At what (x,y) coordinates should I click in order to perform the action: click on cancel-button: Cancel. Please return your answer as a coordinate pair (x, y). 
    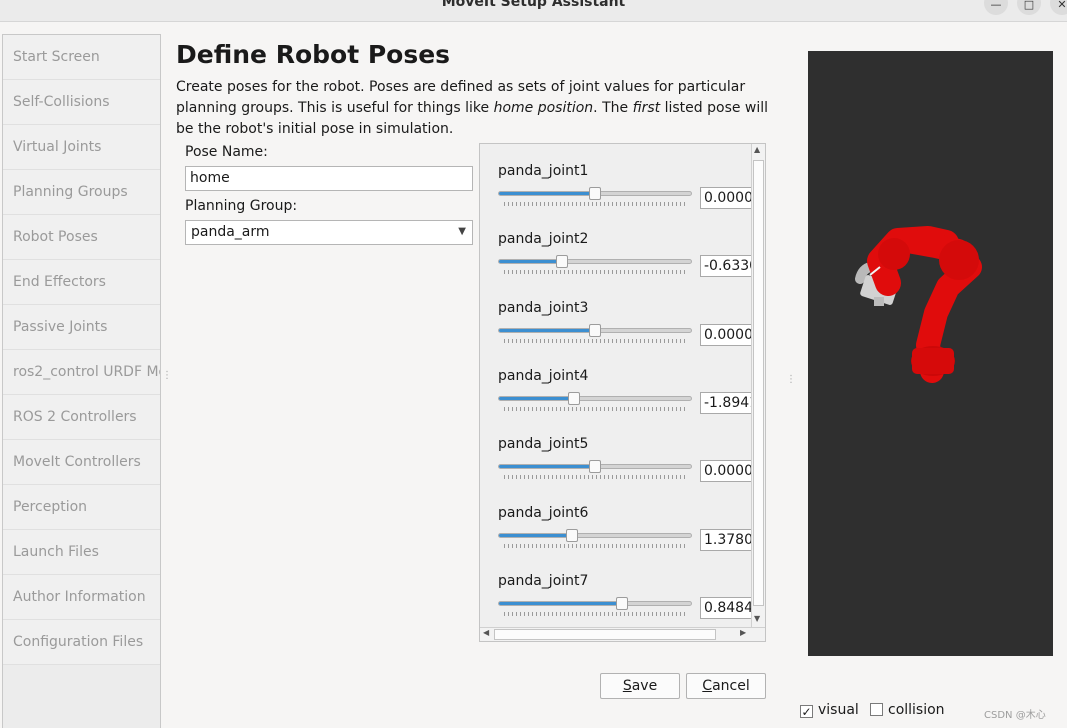
    Looking at the image, I should click on (726, 686).